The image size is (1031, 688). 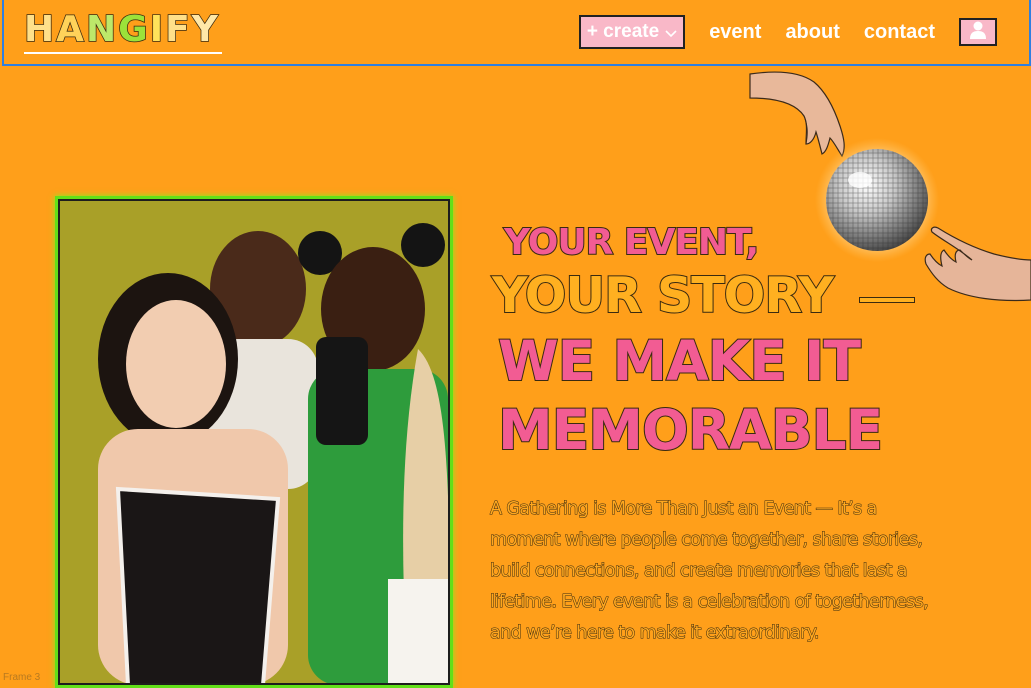 What do you see at coordinates (631, 242) in the screenshot?
I see `headline-line-1: YOUR EVENT,` at bounding box center [631, 242].